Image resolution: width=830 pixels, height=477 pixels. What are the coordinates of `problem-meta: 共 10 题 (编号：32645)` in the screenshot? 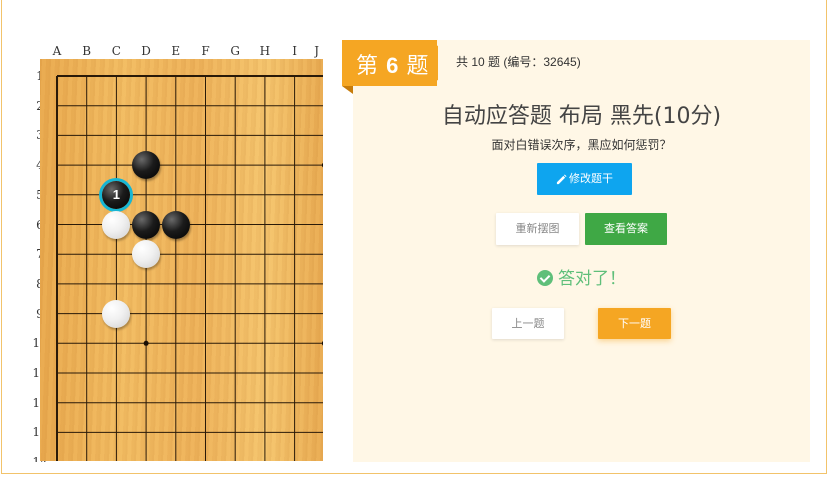 It's located at (518, 62).